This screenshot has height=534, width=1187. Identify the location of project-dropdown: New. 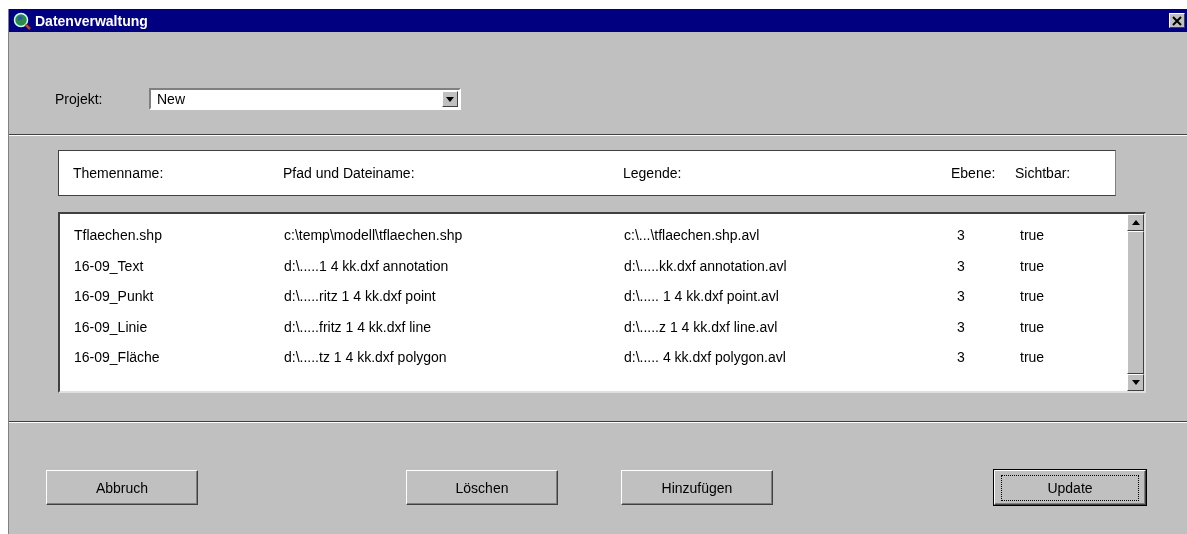
(305, 99).